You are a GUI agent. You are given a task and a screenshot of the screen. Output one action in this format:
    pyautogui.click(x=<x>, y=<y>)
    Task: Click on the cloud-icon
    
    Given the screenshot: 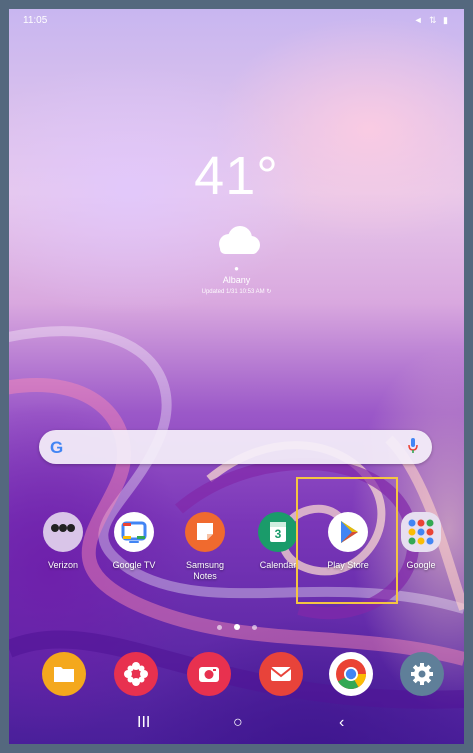 What is the action you would take?
    pyautogui.click(x=237, y=242)
    